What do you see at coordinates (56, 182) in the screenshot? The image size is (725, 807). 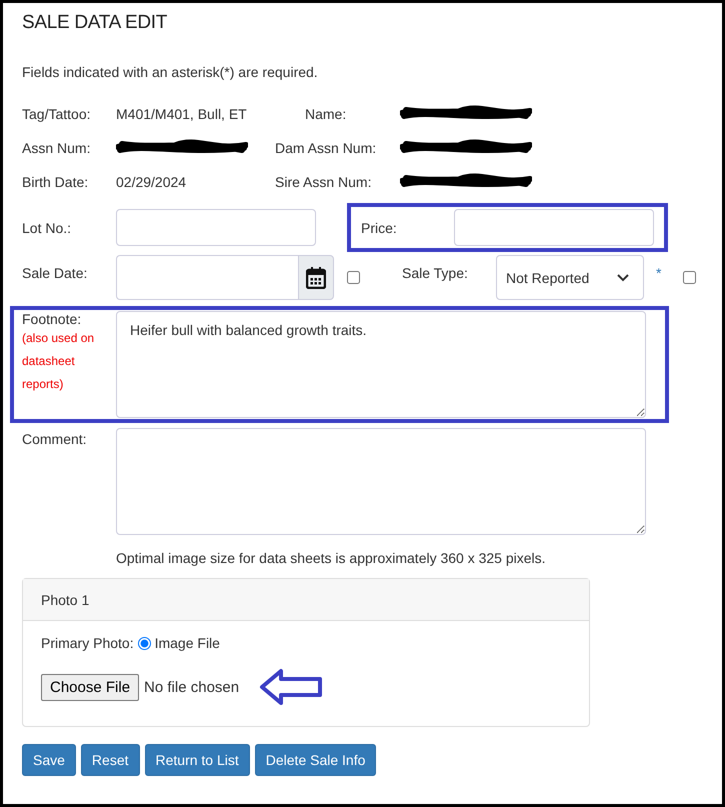 I see `info-label: Birth Date:` at bounding box center [56, 182].